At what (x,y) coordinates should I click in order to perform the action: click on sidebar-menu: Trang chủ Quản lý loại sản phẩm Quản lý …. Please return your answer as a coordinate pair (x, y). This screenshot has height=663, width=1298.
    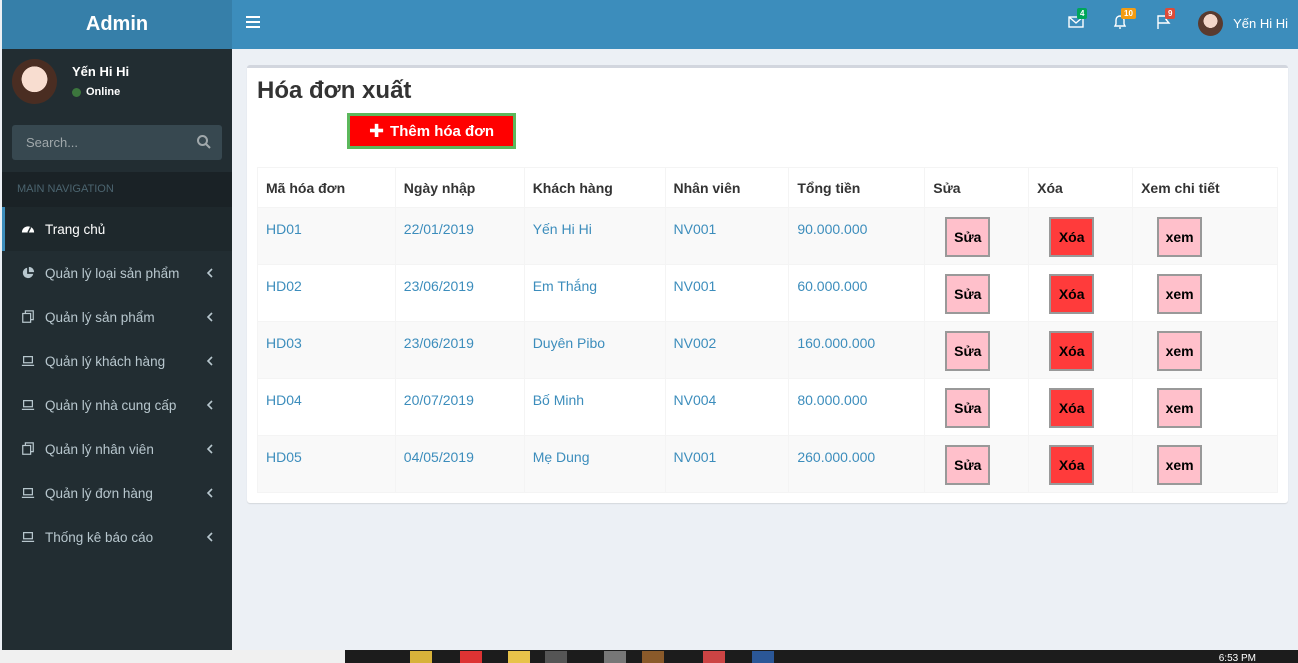
    Looking at the image, I should click on (117, 383).